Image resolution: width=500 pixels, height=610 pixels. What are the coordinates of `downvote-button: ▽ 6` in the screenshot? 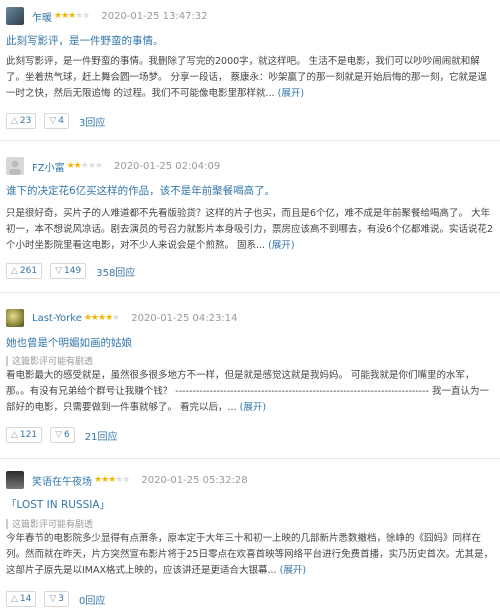 It's located at (62, 435).